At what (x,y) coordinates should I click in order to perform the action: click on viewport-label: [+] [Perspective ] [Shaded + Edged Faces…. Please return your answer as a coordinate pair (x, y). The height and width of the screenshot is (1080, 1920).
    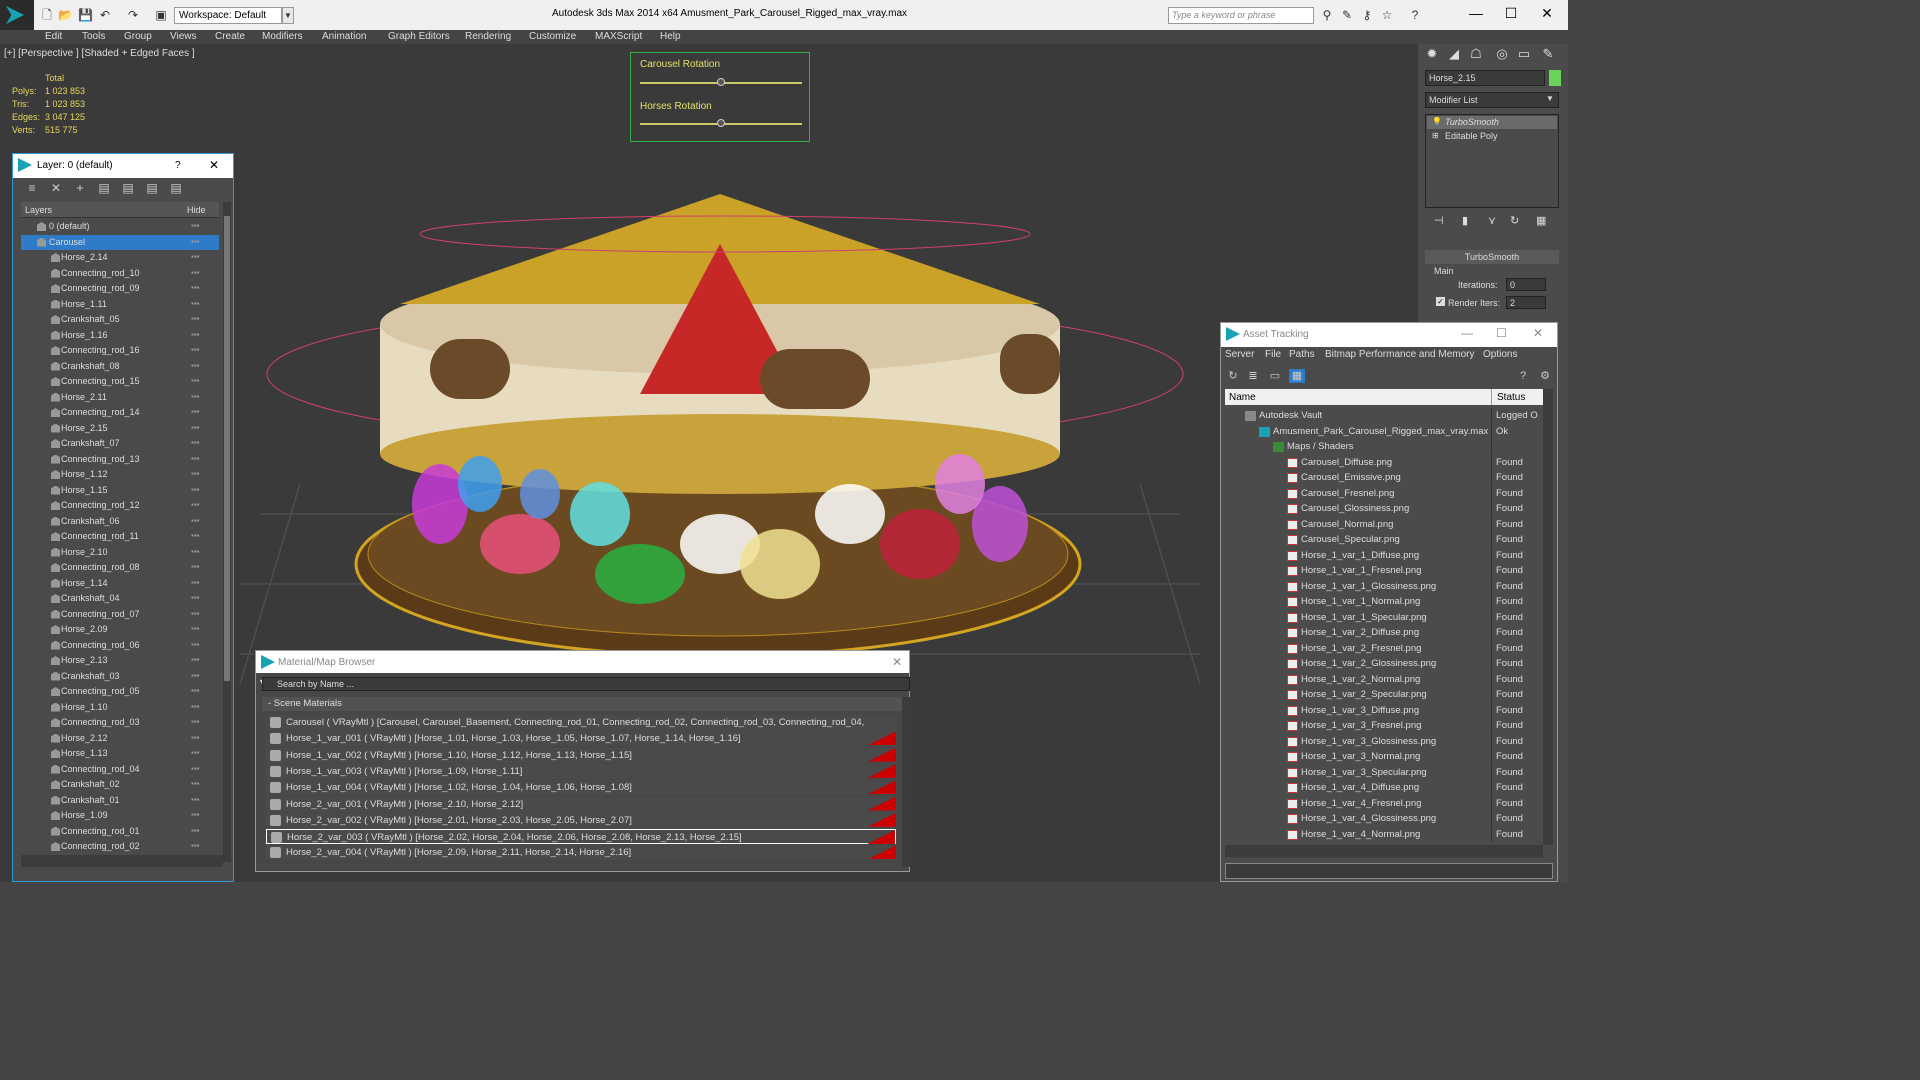
    Looking at the image, I should click on (99, 53).